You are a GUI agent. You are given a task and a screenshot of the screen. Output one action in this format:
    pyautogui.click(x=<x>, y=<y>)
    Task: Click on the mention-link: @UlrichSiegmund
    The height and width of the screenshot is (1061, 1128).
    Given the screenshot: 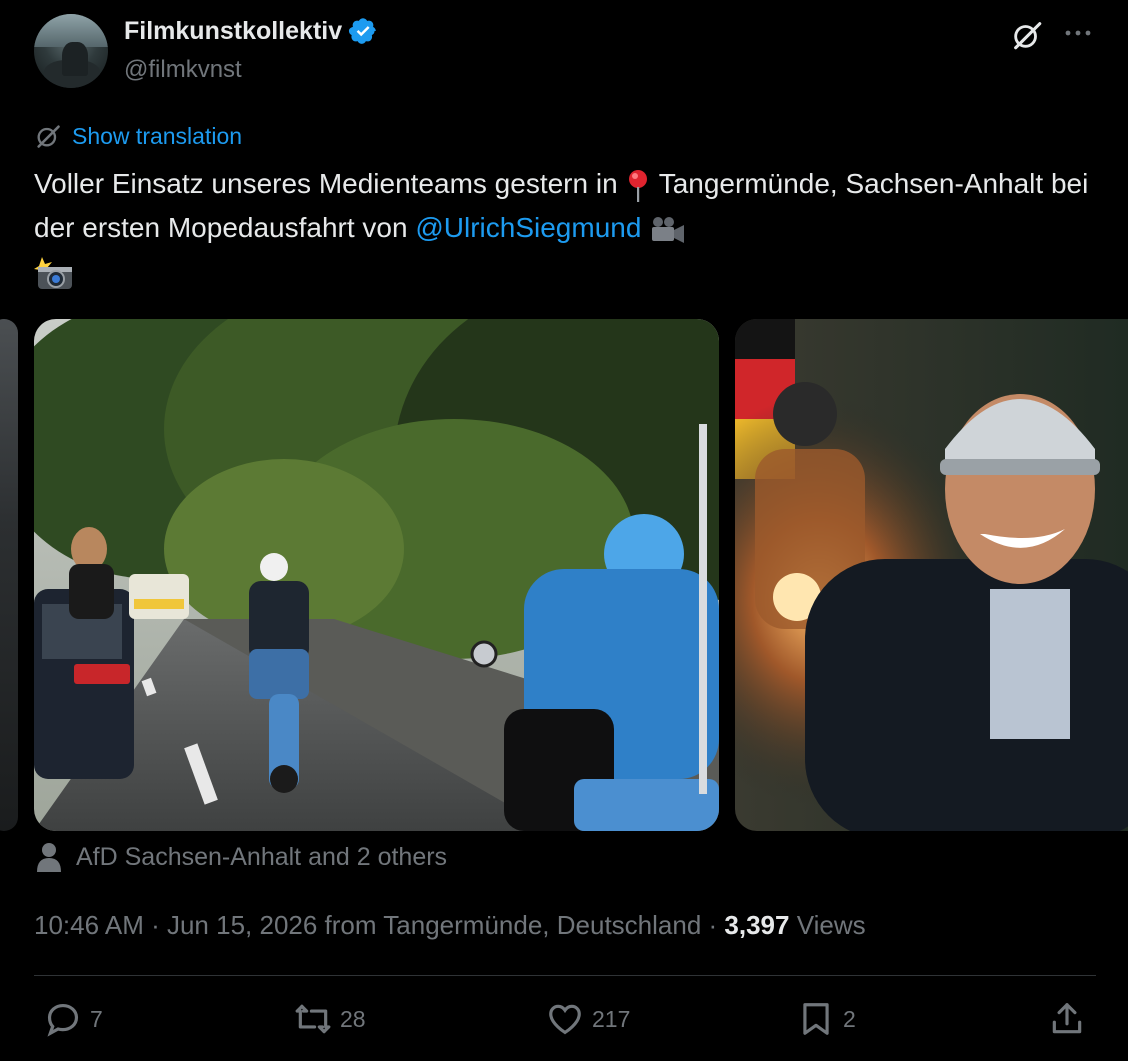 What is the action you would take?
    pyautogui.click(x=528, y=227)
    